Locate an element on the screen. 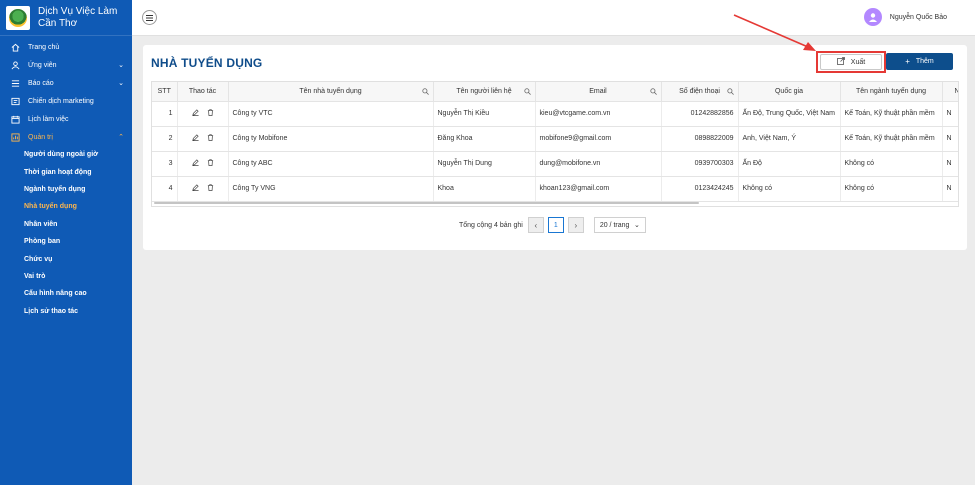  next-page-button: › is located at coordinates (575, 225).